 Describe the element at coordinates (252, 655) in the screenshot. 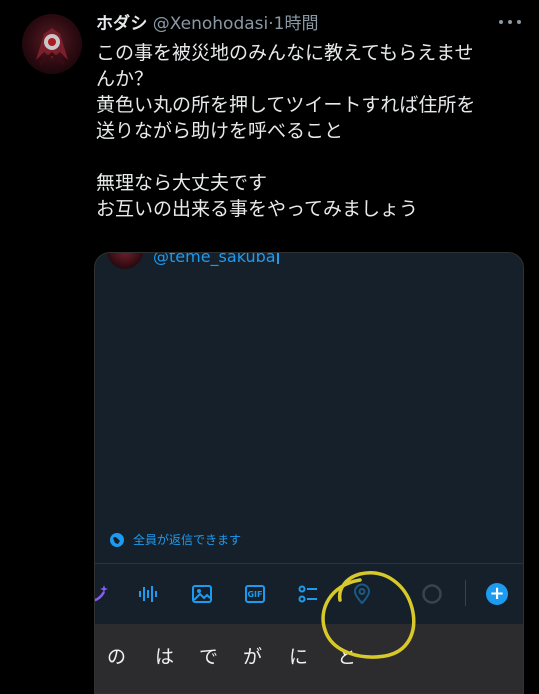

I see `suggestion-item: が` at that location.